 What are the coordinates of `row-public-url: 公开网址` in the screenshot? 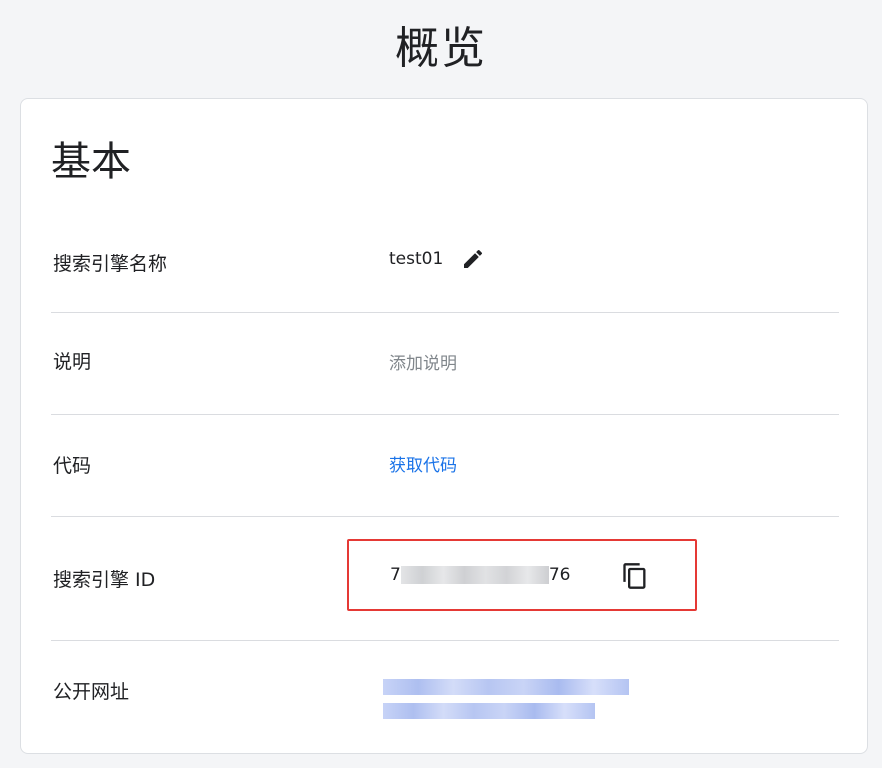 It's located at (445, 697).